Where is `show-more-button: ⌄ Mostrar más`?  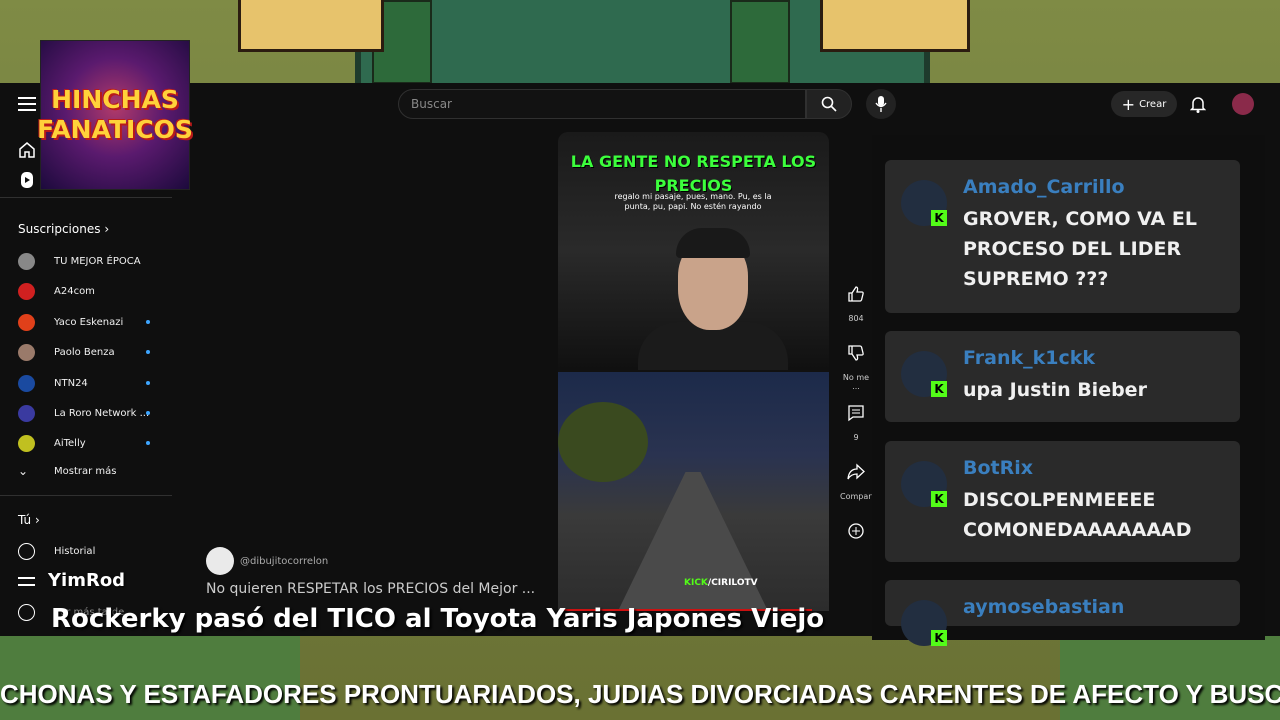 show-more-button: ⌄ Mostrar más is located at coordinates (67, 471).